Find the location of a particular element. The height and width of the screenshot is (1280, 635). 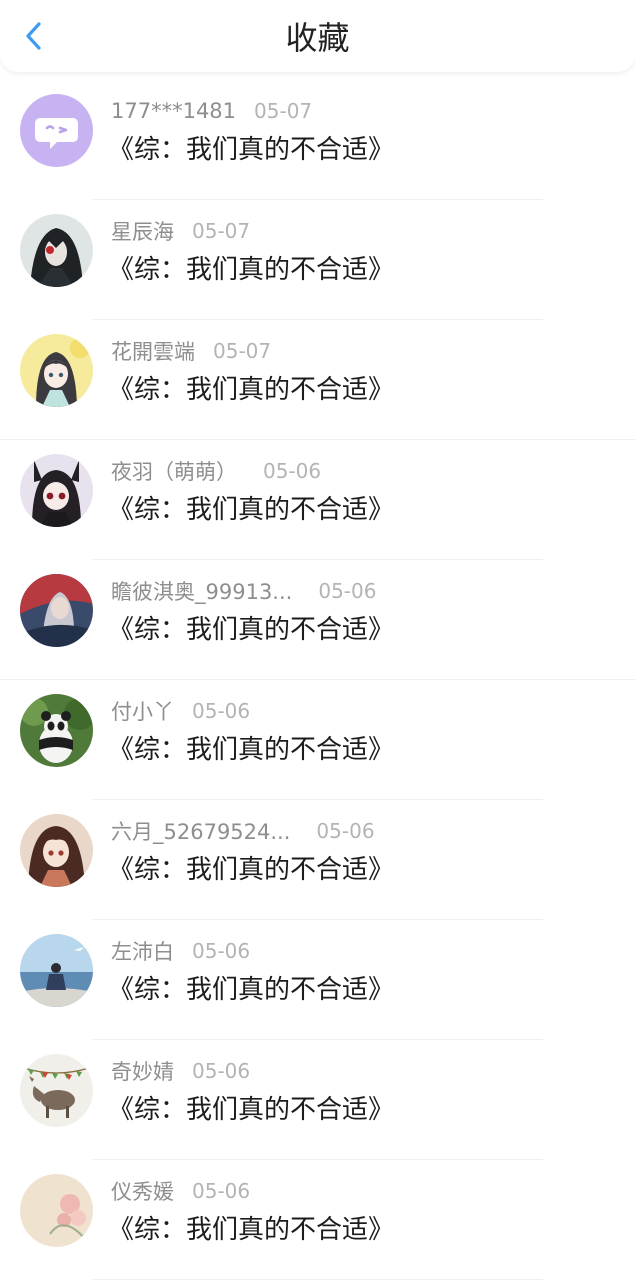

top-bar: 收藏 is located at coordinates (317, 36).